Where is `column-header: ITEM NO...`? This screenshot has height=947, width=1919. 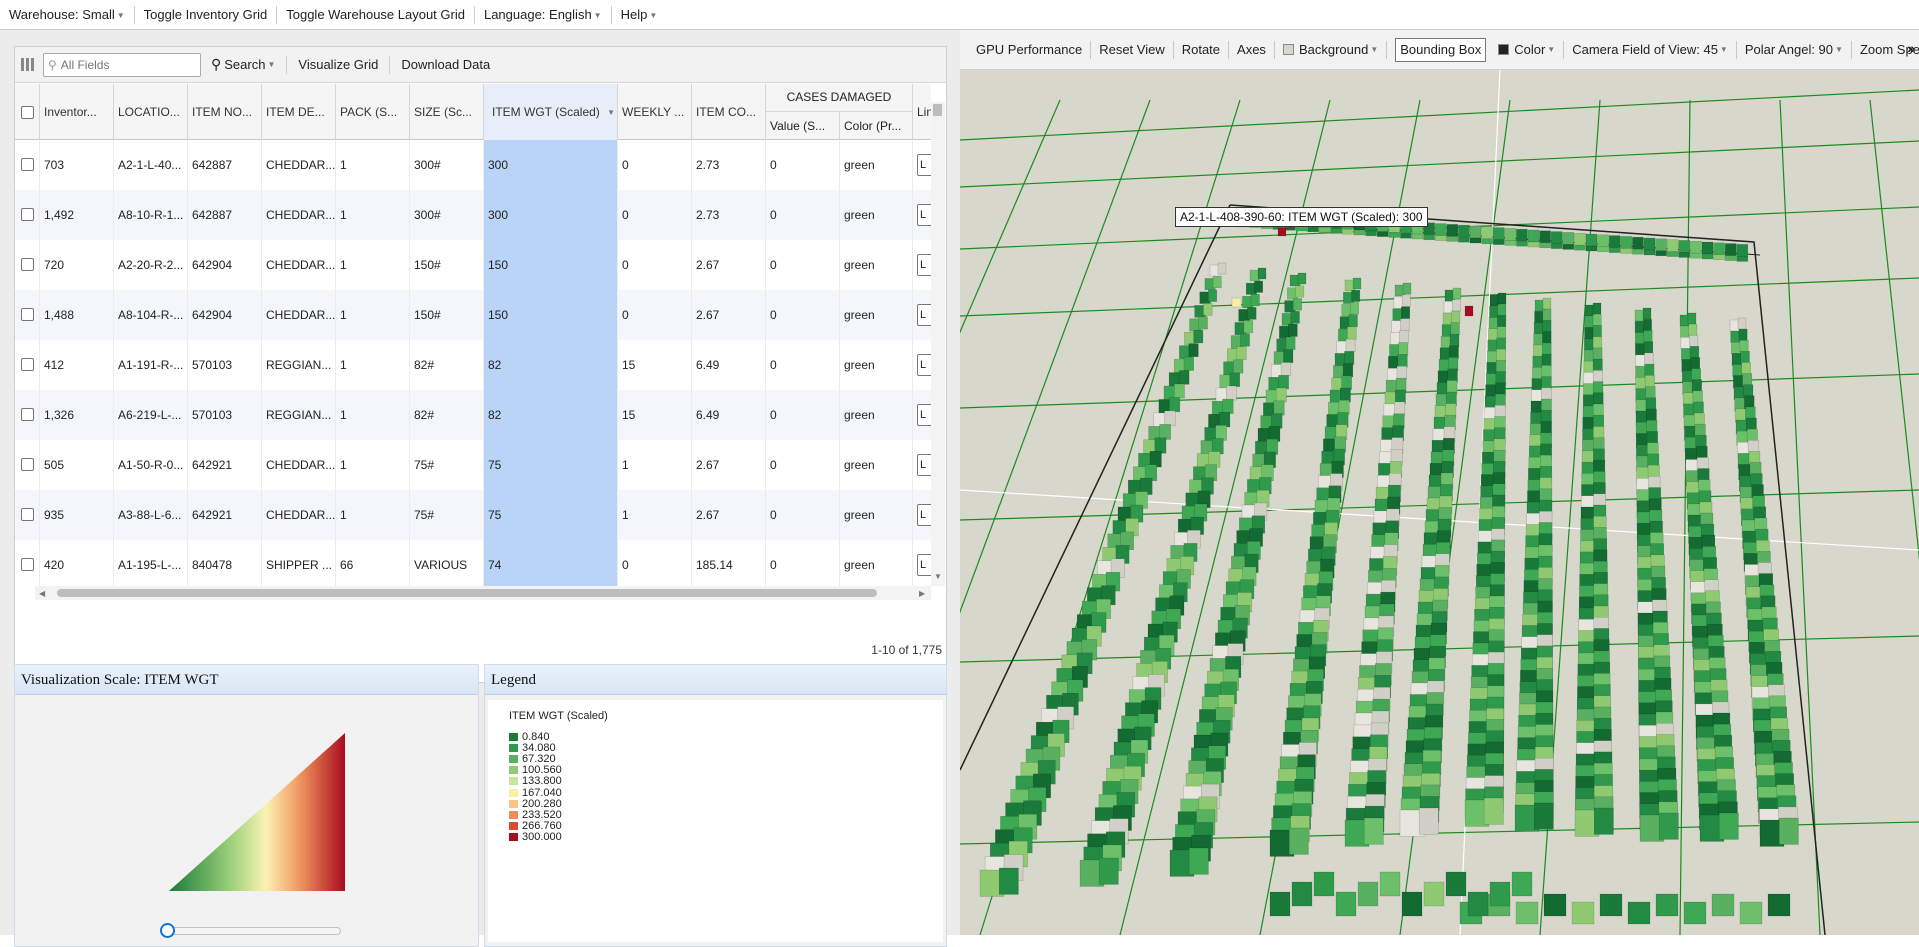 column-header: ITEM NO... is located at coordinates (225, 112).